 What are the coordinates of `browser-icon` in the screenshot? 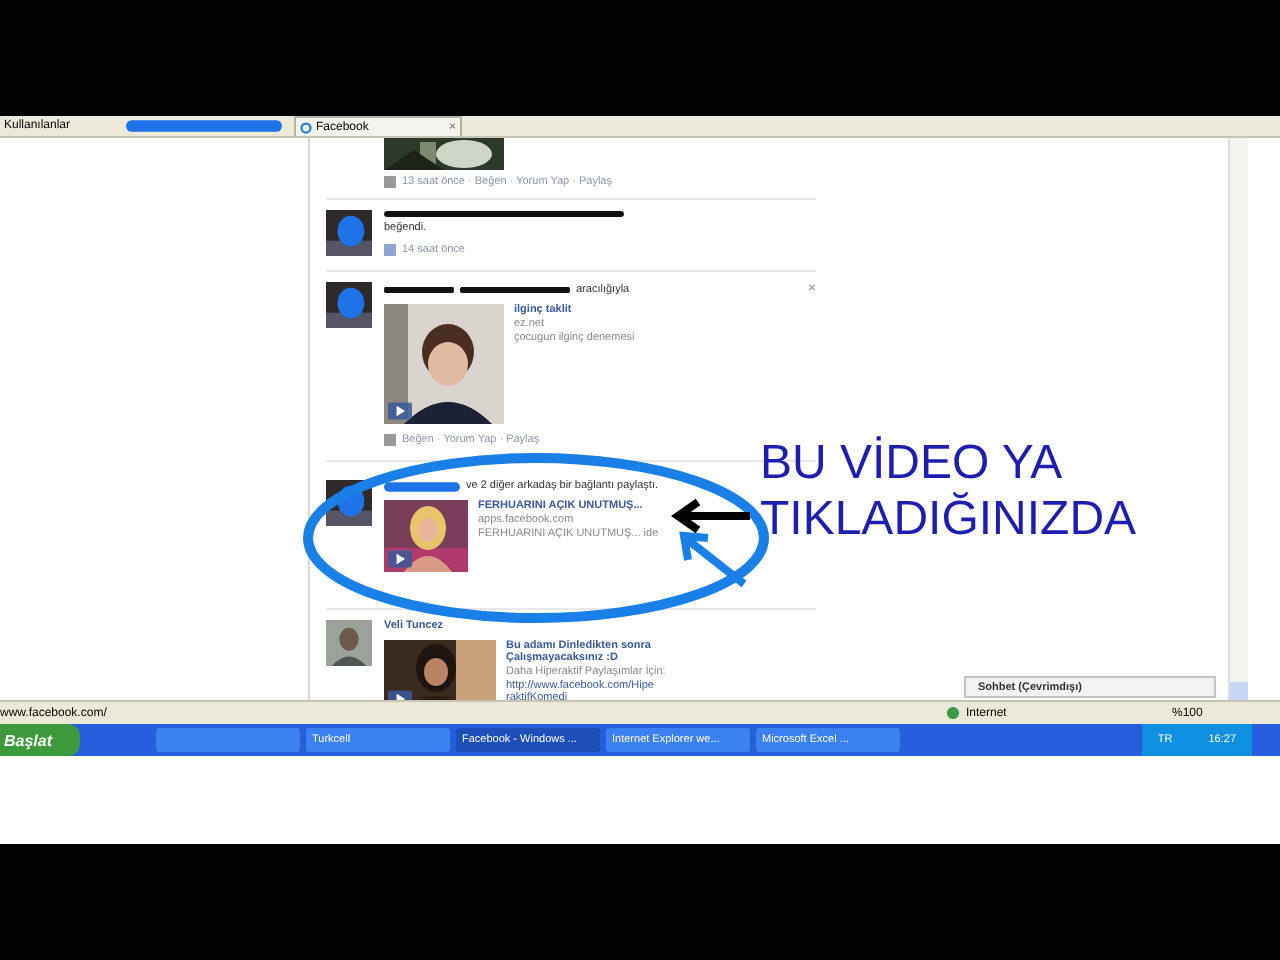 It's located at (306, 127).